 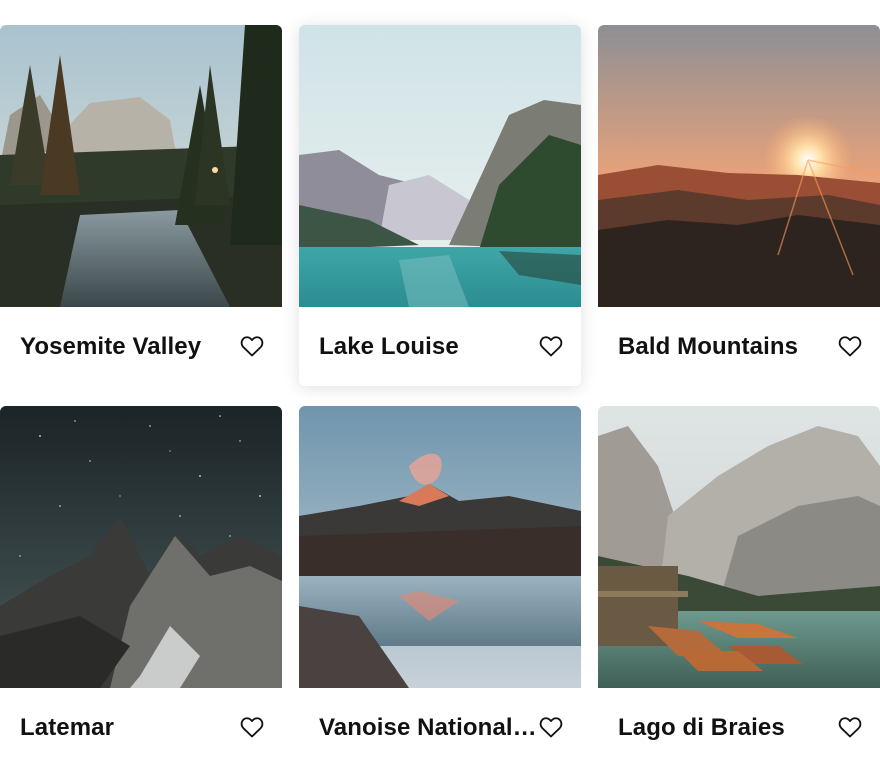 I want to click on lake-louise-image, so click(x=440, y=166).